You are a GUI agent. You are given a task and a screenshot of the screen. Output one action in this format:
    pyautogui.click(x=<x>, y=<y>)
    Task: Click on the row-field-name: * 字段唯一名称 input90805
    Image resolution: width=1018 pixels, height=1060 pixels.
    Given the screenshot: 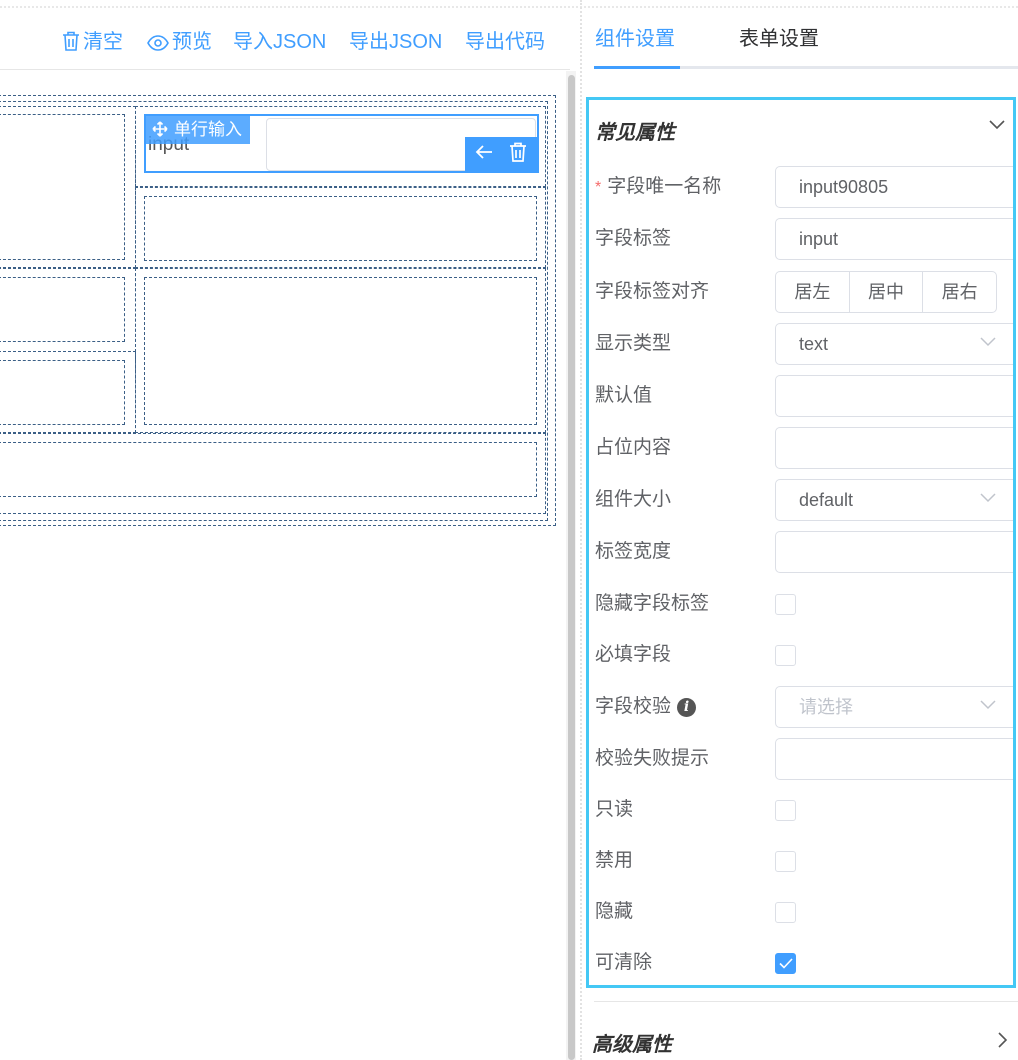 What is the action you would take?
    pyautogui.click(x=801, y=192)
    